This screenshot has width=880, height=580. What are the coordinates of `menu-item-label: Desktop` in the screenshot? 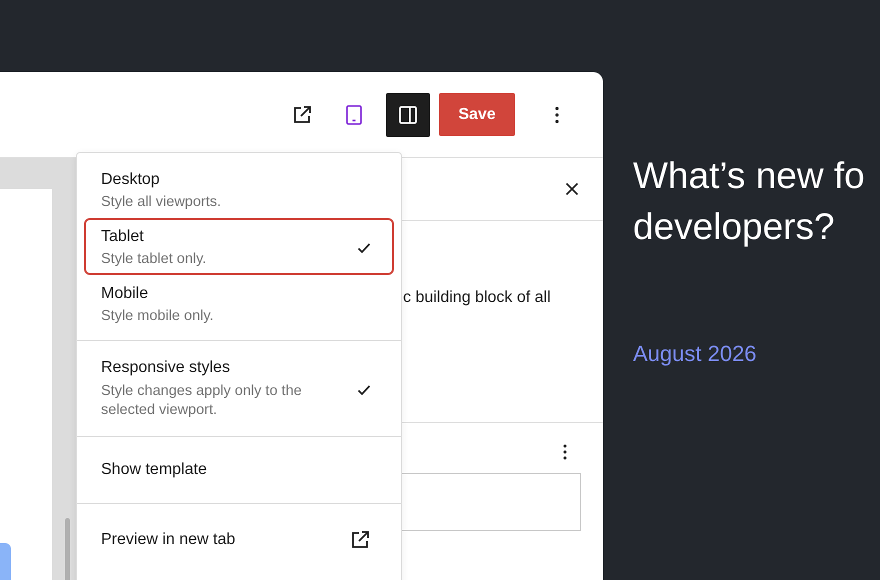 It's located at (131, 180).